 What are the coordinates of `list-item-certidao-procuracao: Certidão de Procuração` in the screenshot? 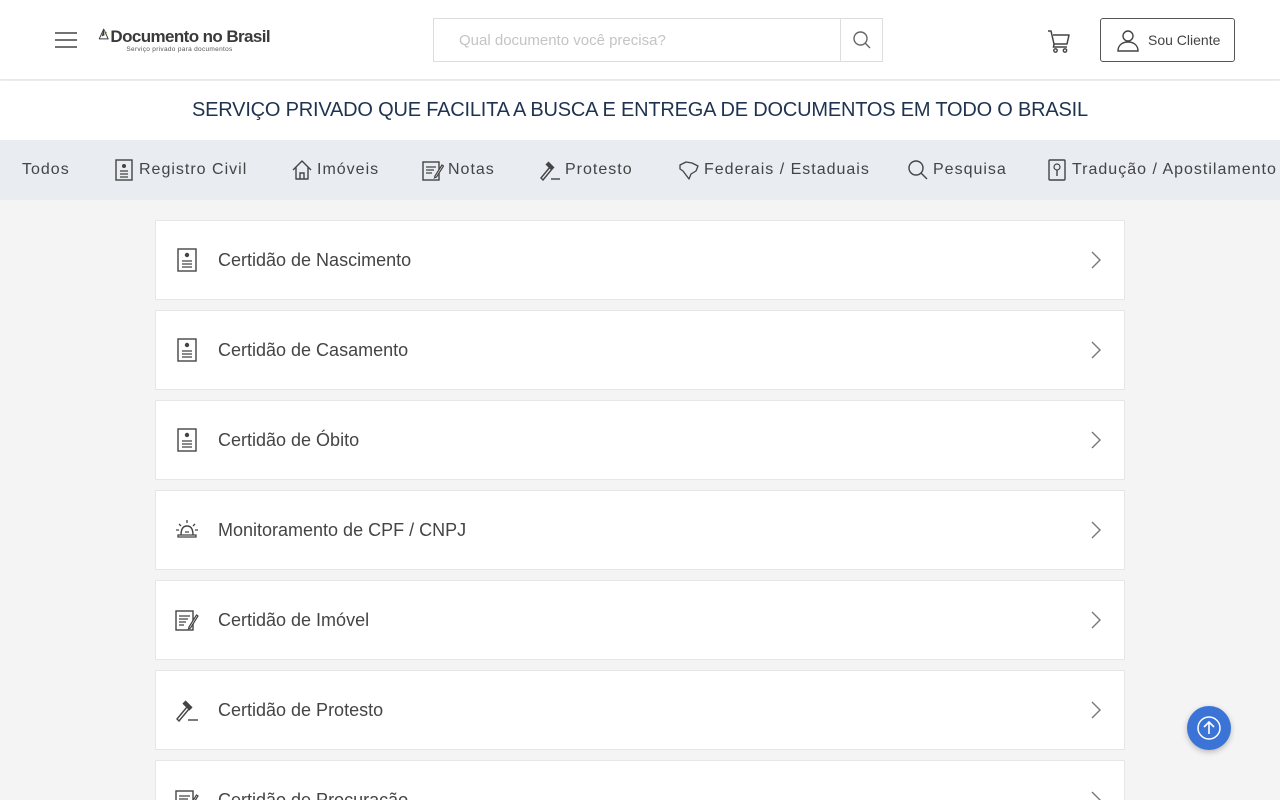 It's located at (640, 780).